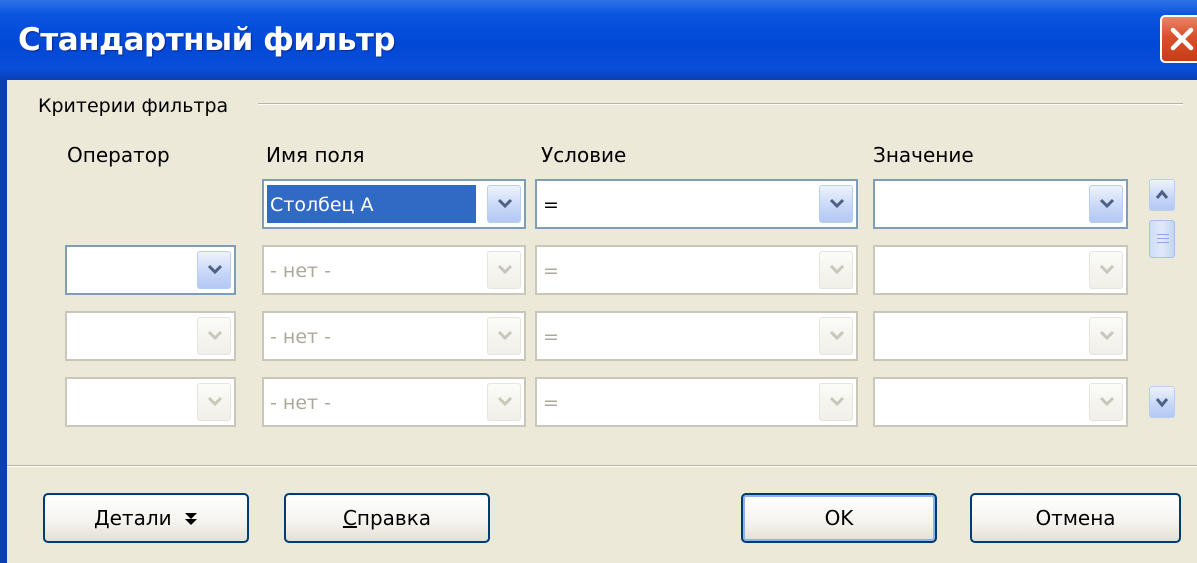  What do you see at coordinates (923, 155) in the screenshot?
I see `value-column-header: Значение` at bounding box center [923, 155].